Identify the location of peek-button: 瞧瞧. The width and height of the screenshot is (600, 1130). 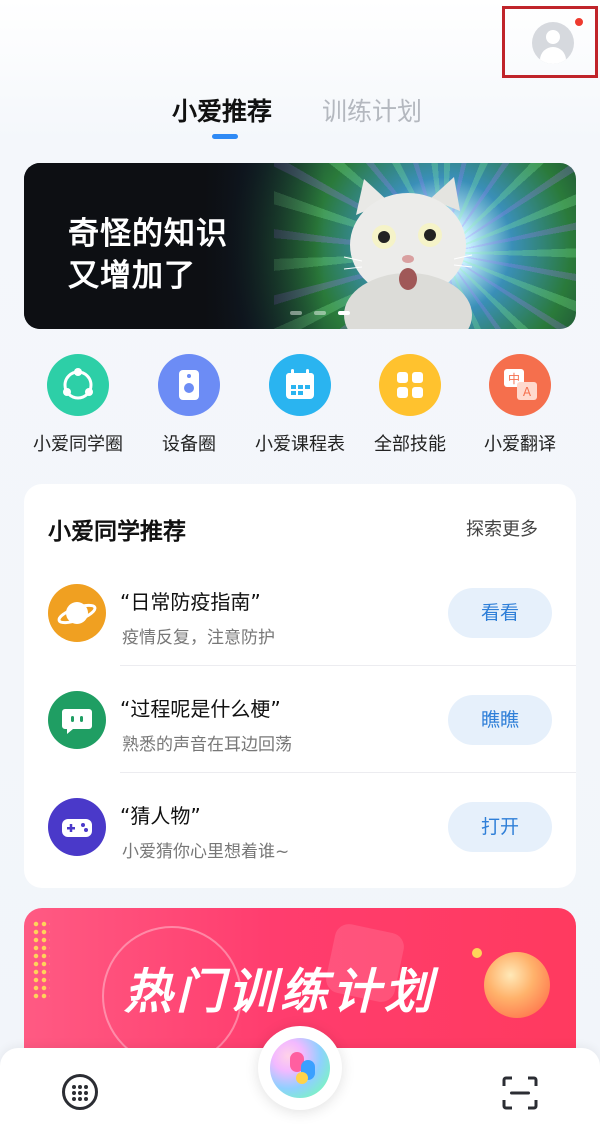
(500, 720).